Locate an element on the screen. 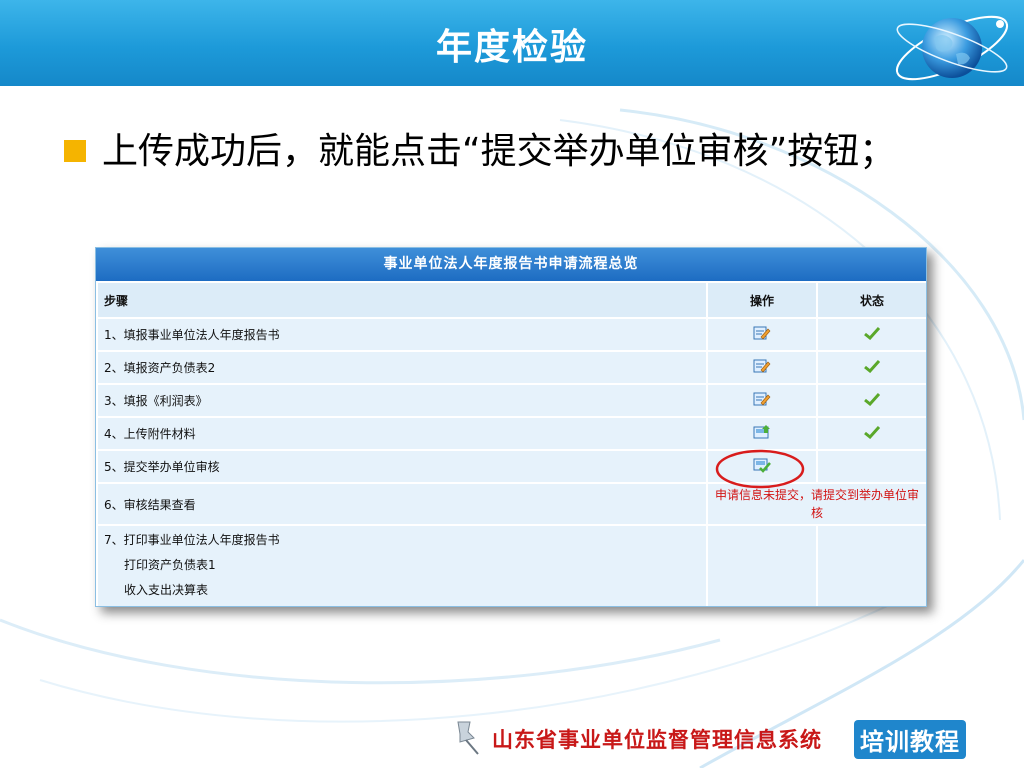  table-row: 4、上传附件材料 is located at coordinates (511, 433).